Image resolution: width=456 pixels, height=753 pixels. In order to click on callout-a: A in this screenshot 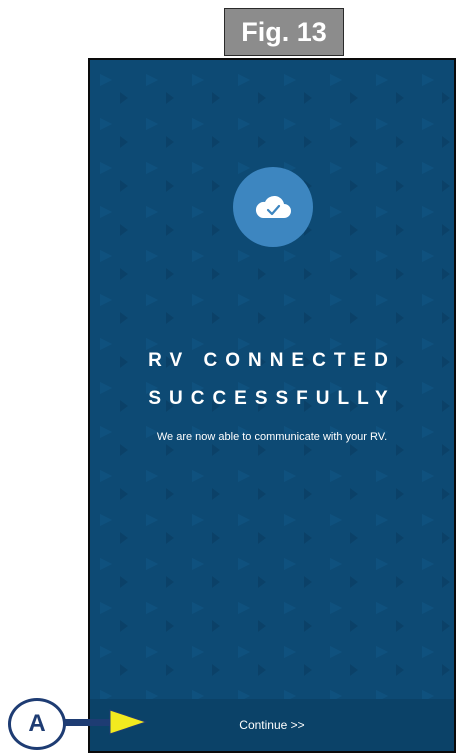, I will do `click(37, 724)`.